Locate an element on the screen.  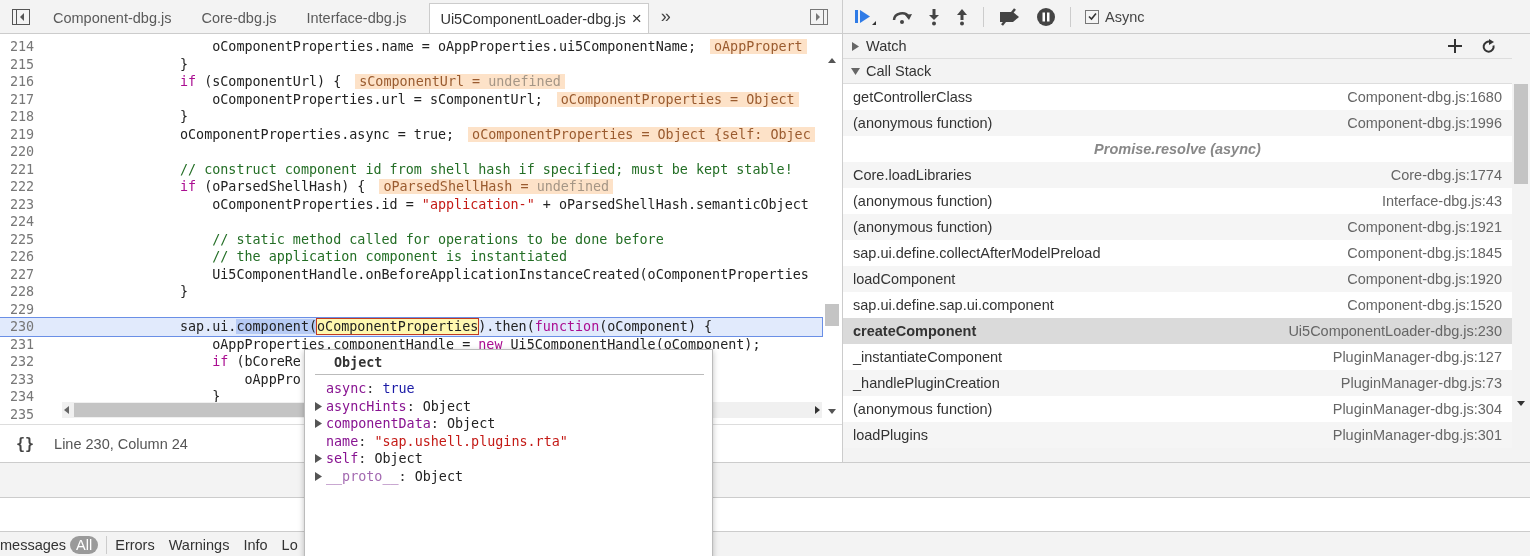
console-filter: Warnings is located at coordinates (199, 545).